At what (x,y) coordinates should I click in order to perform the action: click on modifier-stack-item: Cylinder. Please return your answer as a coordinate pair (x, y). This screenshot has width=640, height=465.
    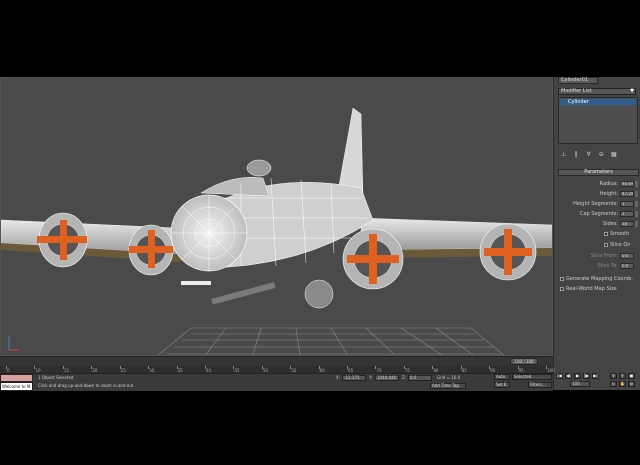
    Looking at the image, I should click on (598, 102).